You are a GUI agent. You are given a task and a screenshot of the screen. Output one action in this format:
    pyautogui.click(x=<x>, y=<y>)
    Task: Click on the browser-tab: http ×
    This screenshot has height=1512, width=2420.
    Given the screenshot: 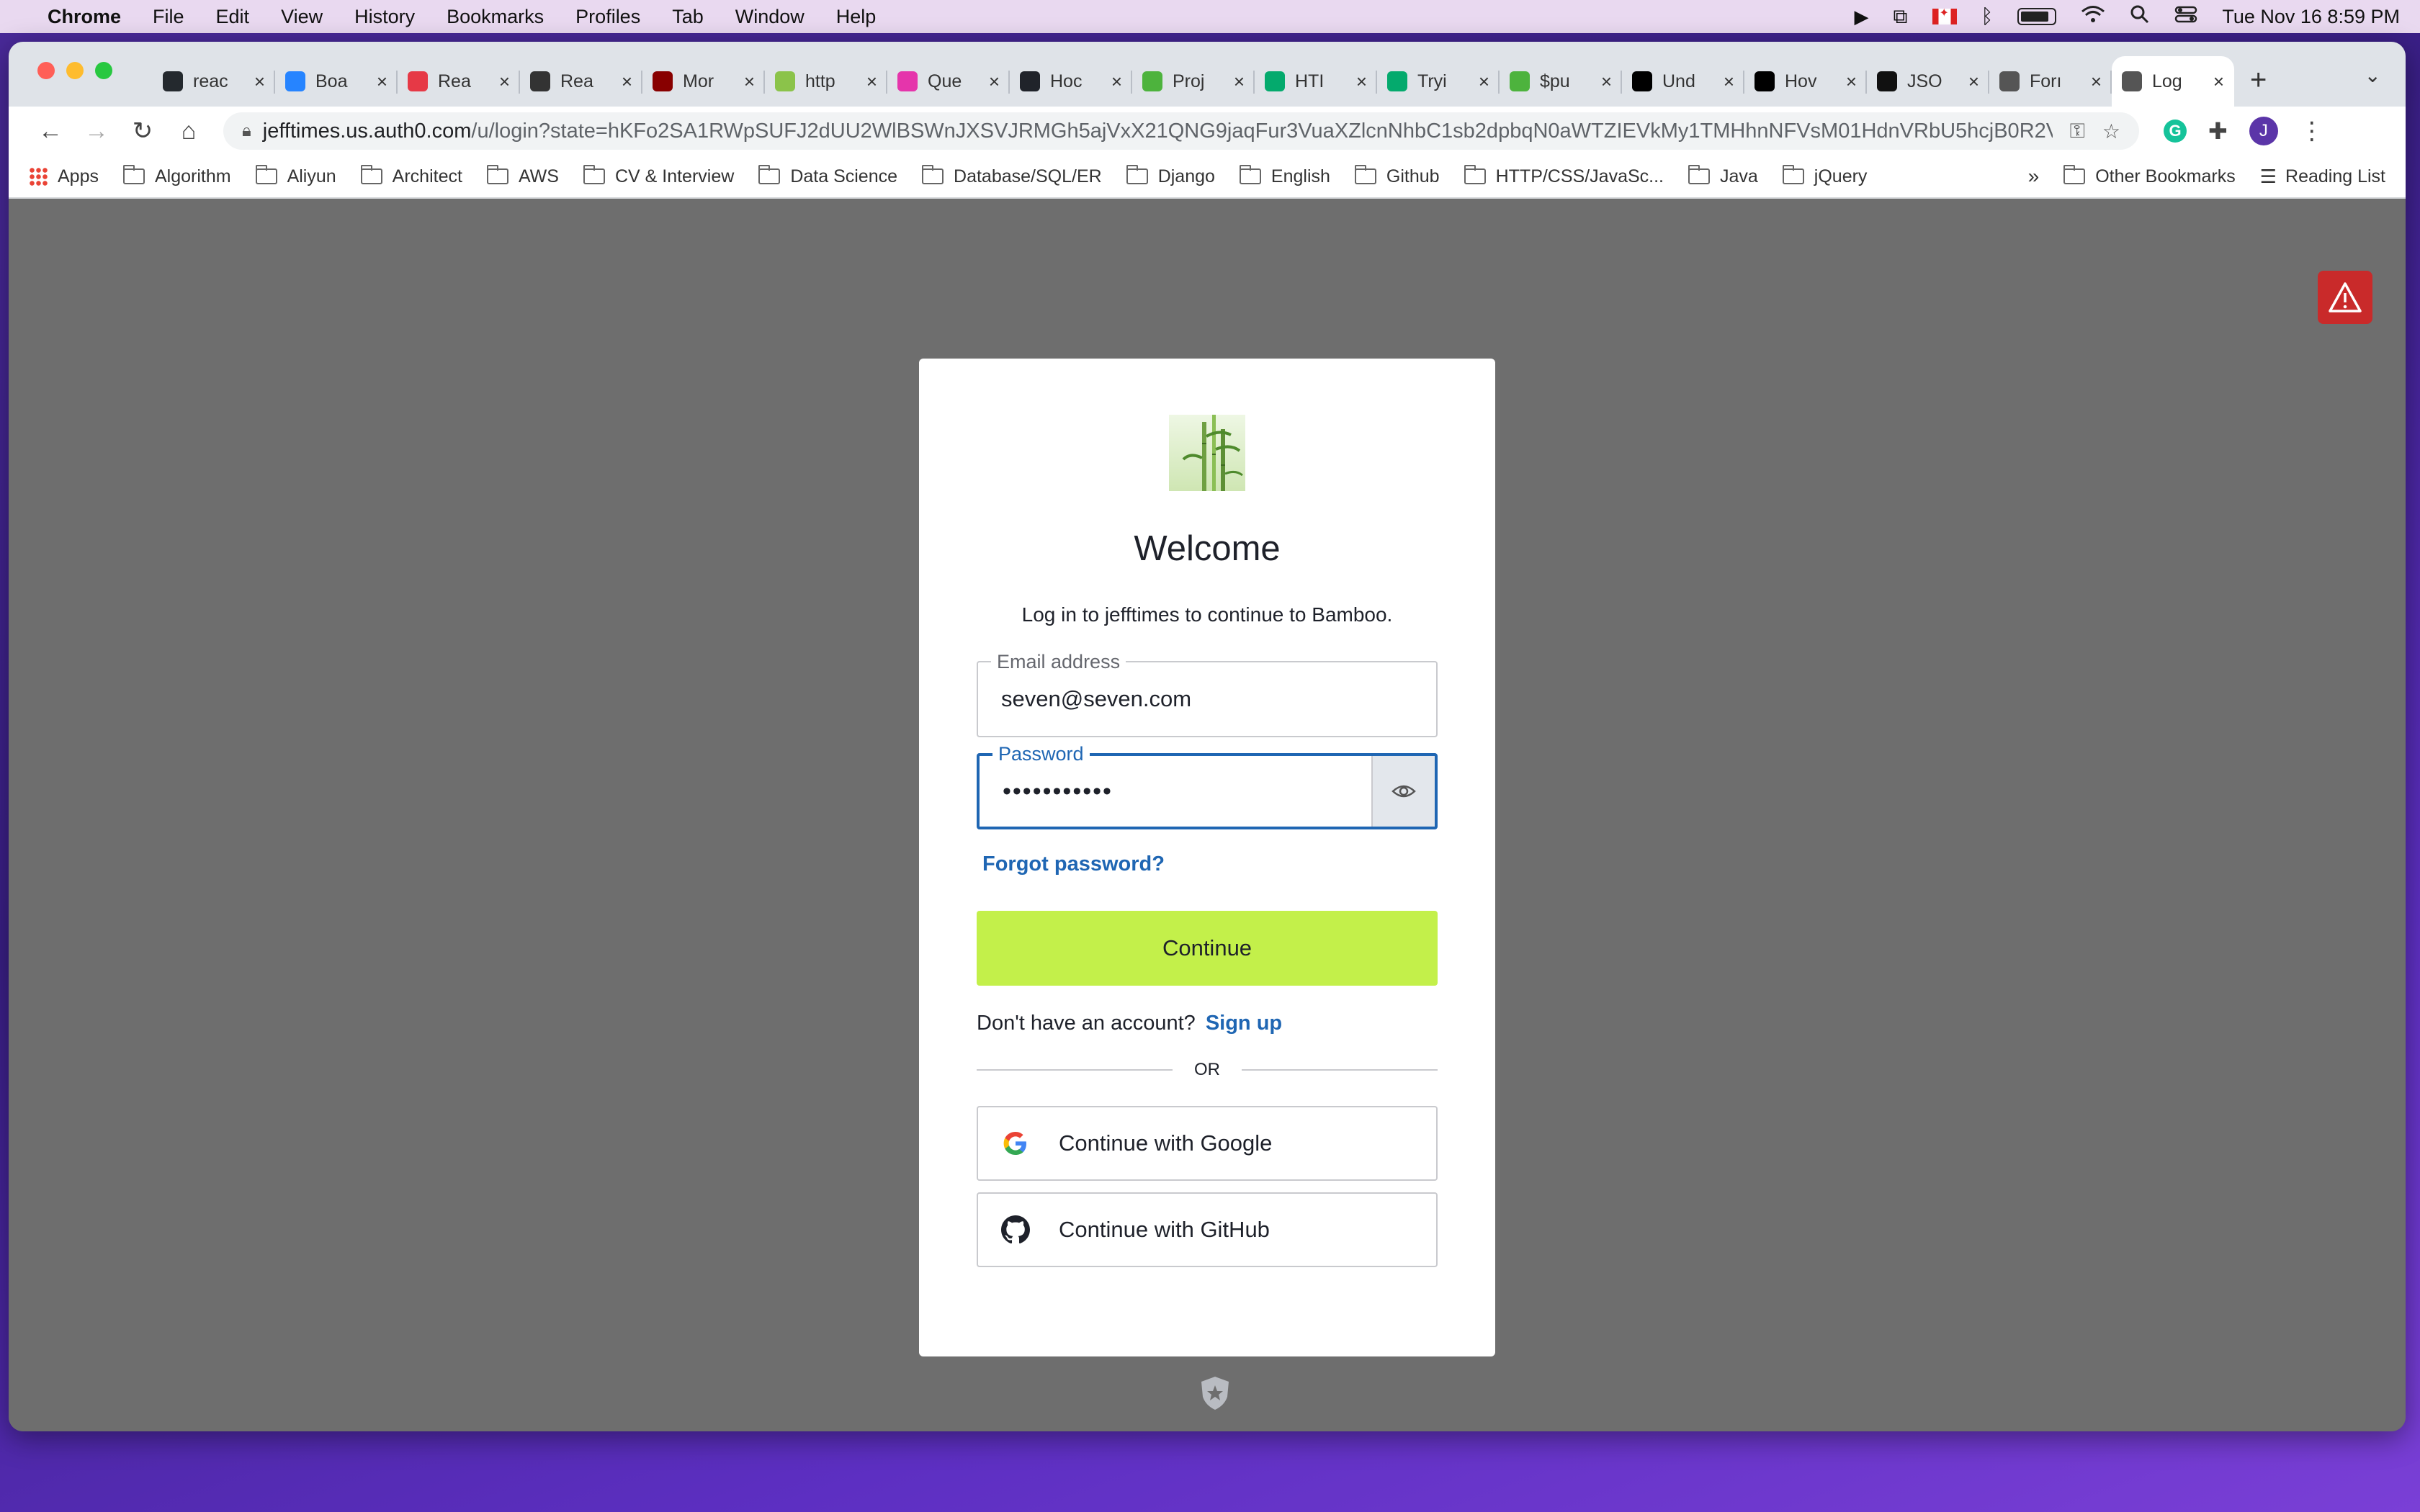 What is the action you would take?
    pyautogui.click(x=826, y=81)
    